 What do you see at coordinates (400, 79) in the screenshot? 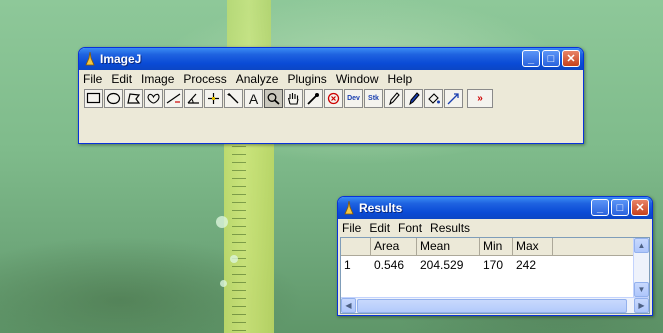
I see `menu-help: Help` at bounding box center [400, 79].